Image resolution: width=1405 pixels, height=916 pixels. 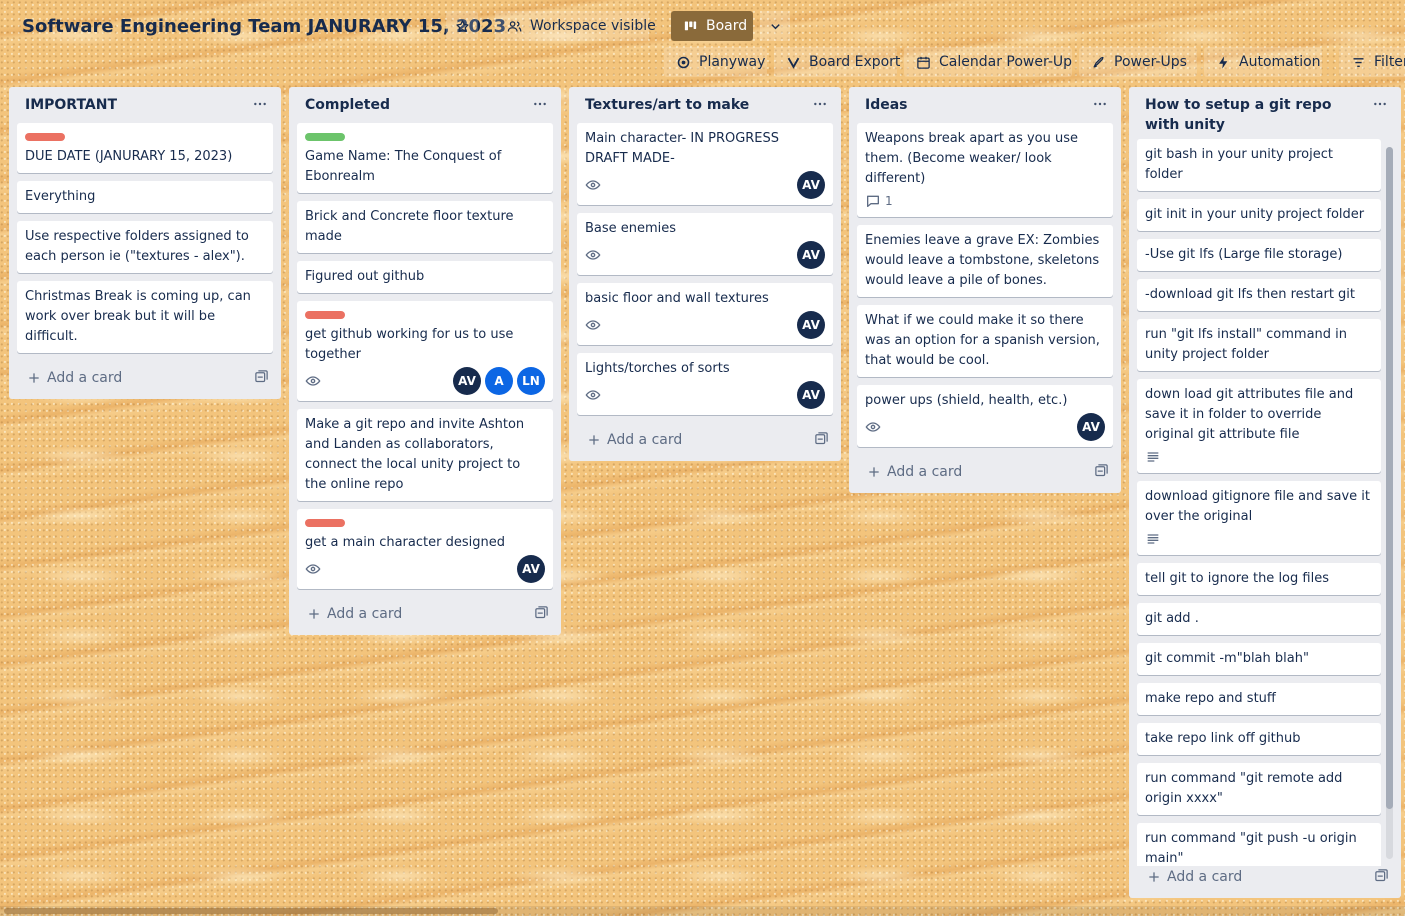 I want to click on avatar: A, so click(x=499, y=381).